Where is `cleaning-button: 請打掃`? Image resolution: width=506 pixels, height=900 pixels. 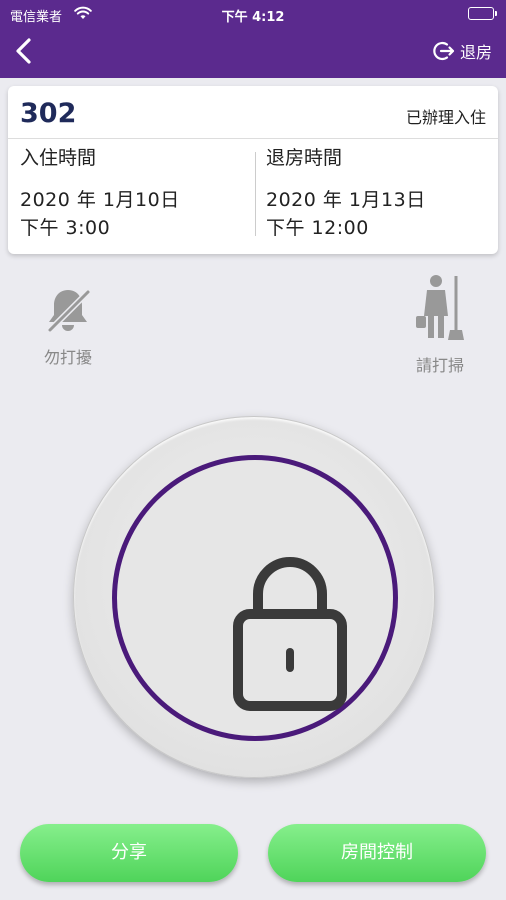
cleaning-button: 請打掃 is located at coordinates (440, 324).